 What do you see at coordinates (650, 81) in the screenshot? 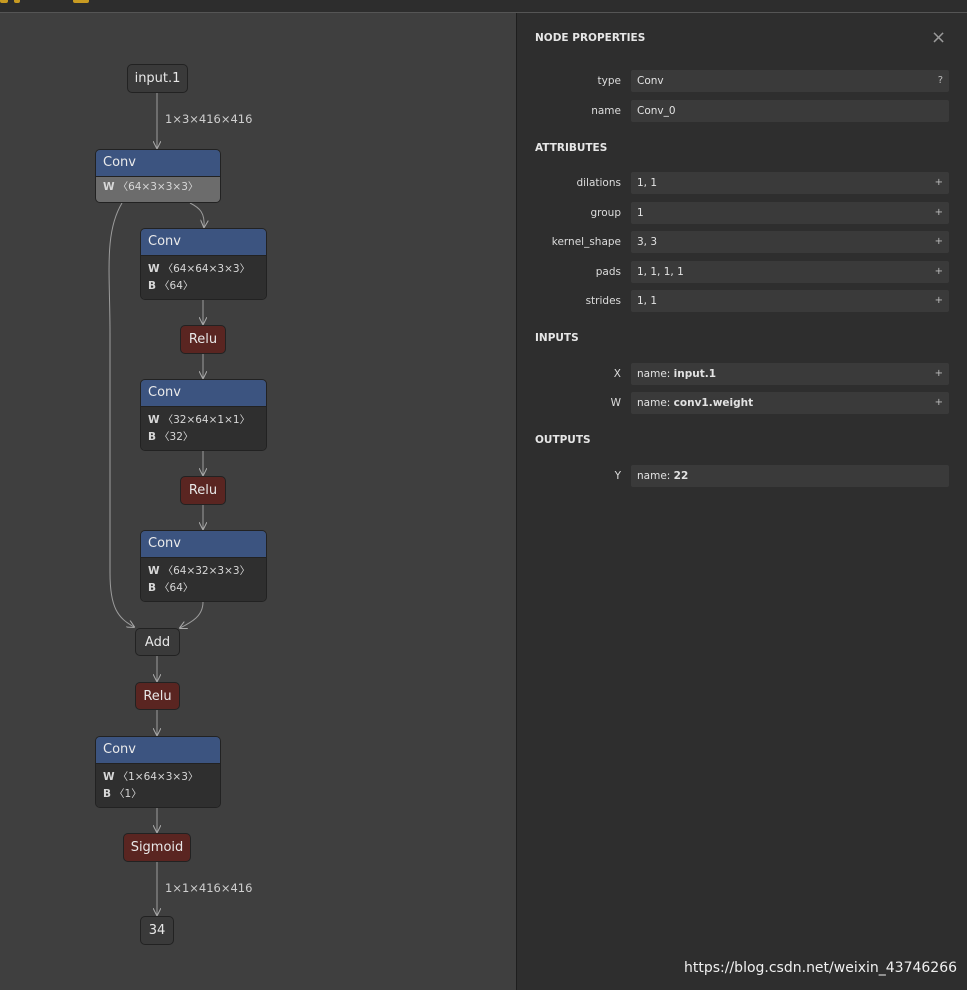
I see `type-value: Conv` at bounding box center [650, 81].